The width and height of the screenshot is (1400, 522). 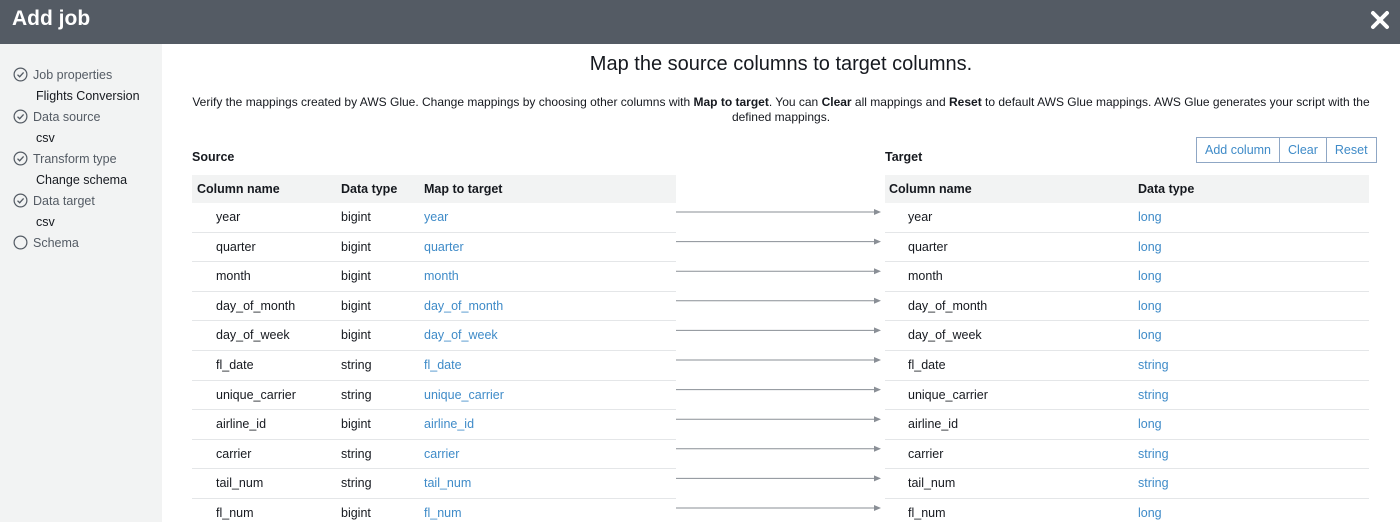 I want to click on source-column-name: fl_num, so click(x=235, y=513).